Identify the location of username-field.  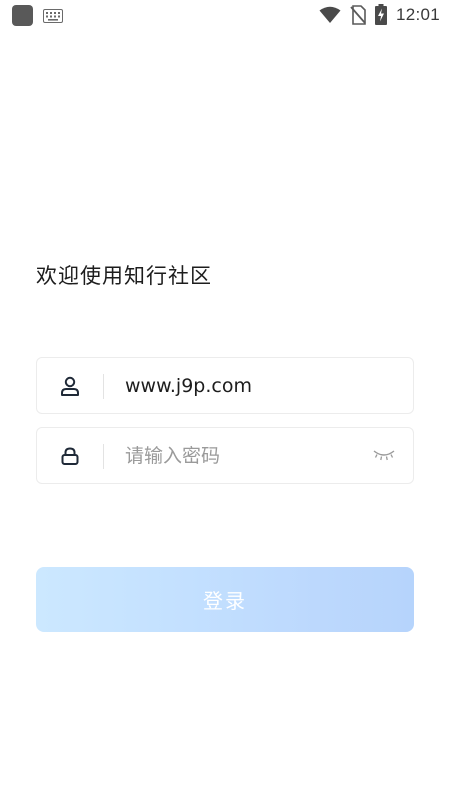
(225, 385).